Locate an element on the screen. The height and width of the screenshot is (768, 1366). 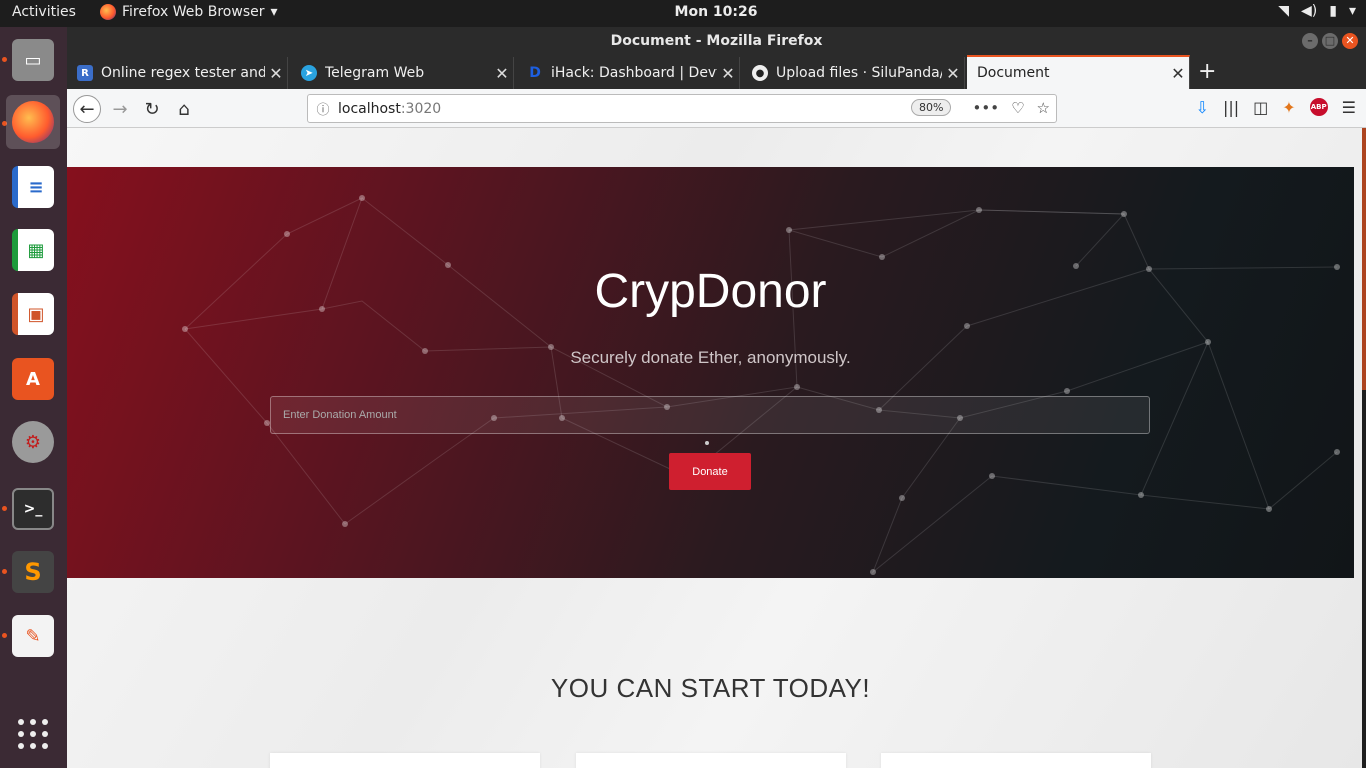
maximize-button: □ is located at coordinates (1330, 41).